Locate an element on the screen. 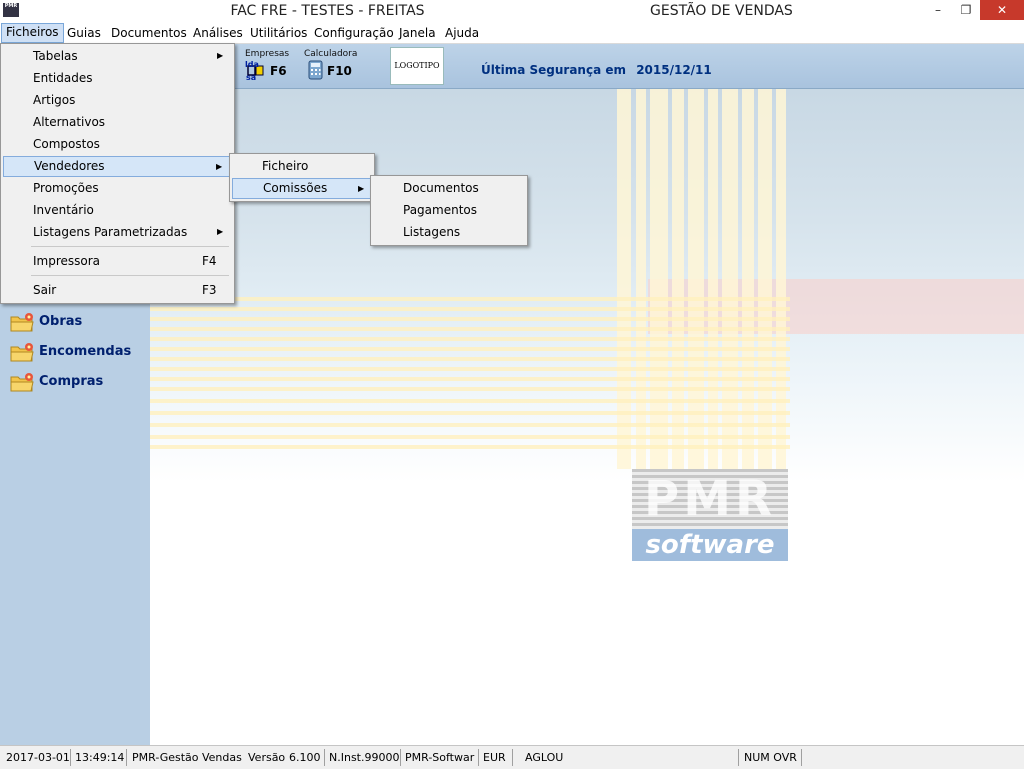  menu-item-tabelas: Tabelas ▶ is located at coordinates (117, 56).